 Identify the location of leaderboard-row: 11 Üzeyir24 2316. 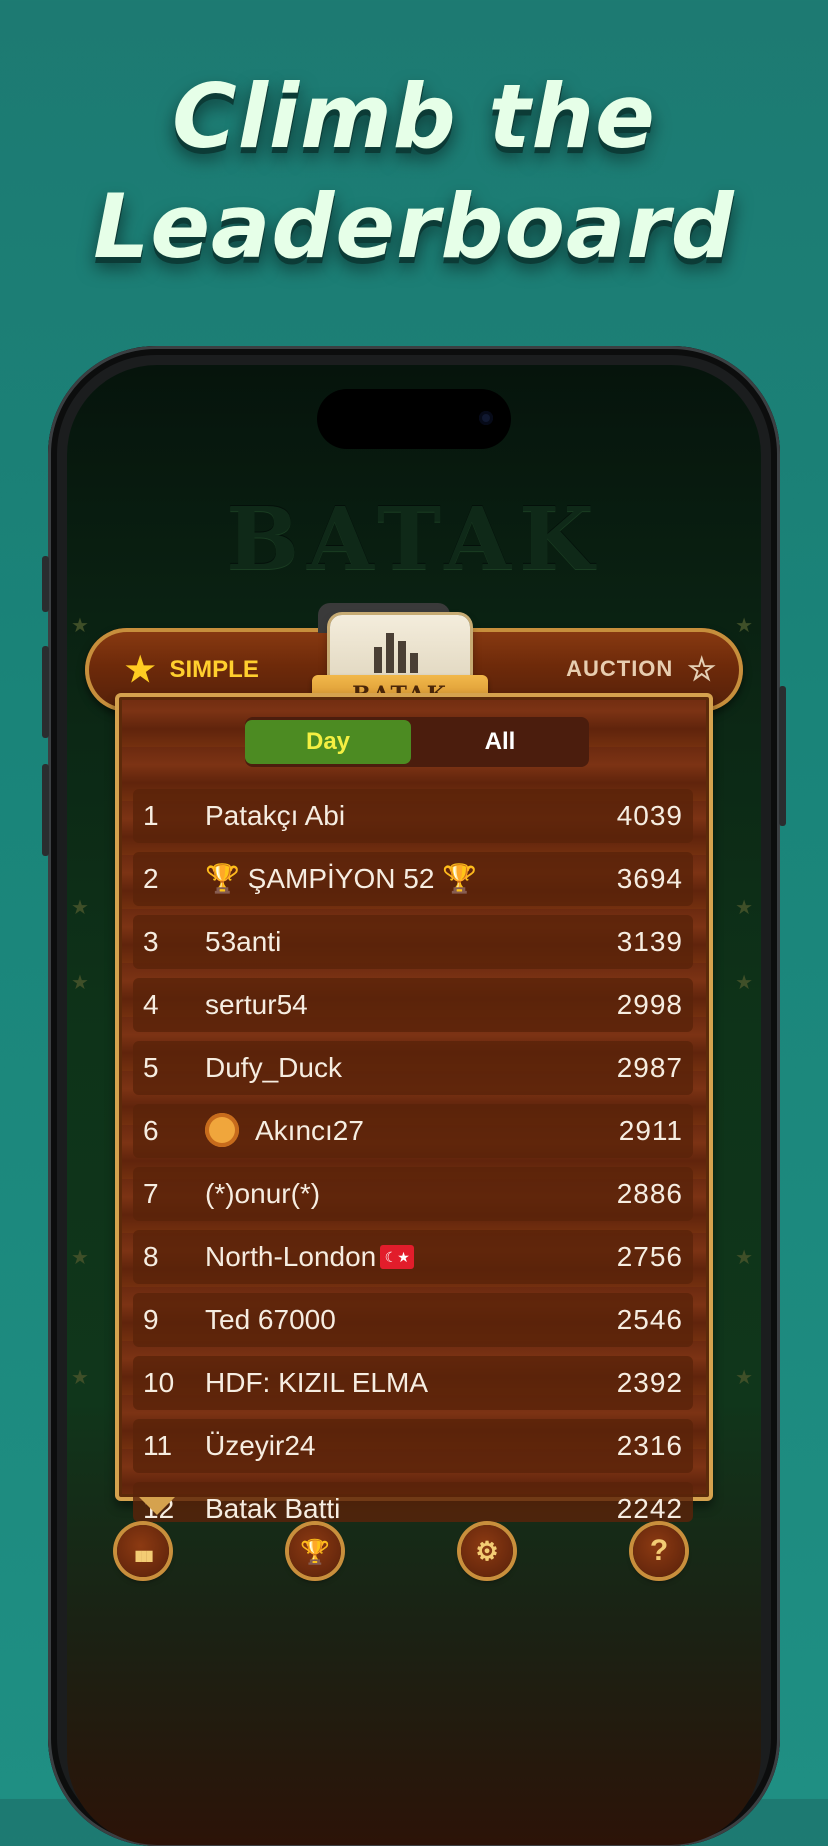
(413, 1446).